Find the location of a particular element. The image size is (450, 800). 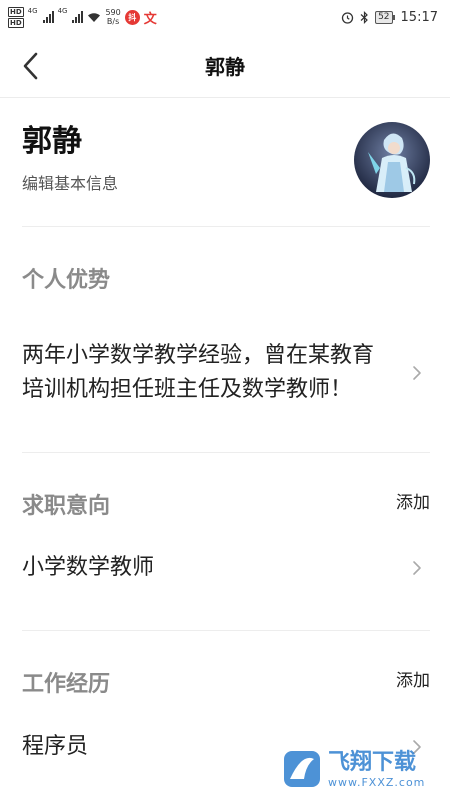

wifi-icon is located at coordinates (94, 17).